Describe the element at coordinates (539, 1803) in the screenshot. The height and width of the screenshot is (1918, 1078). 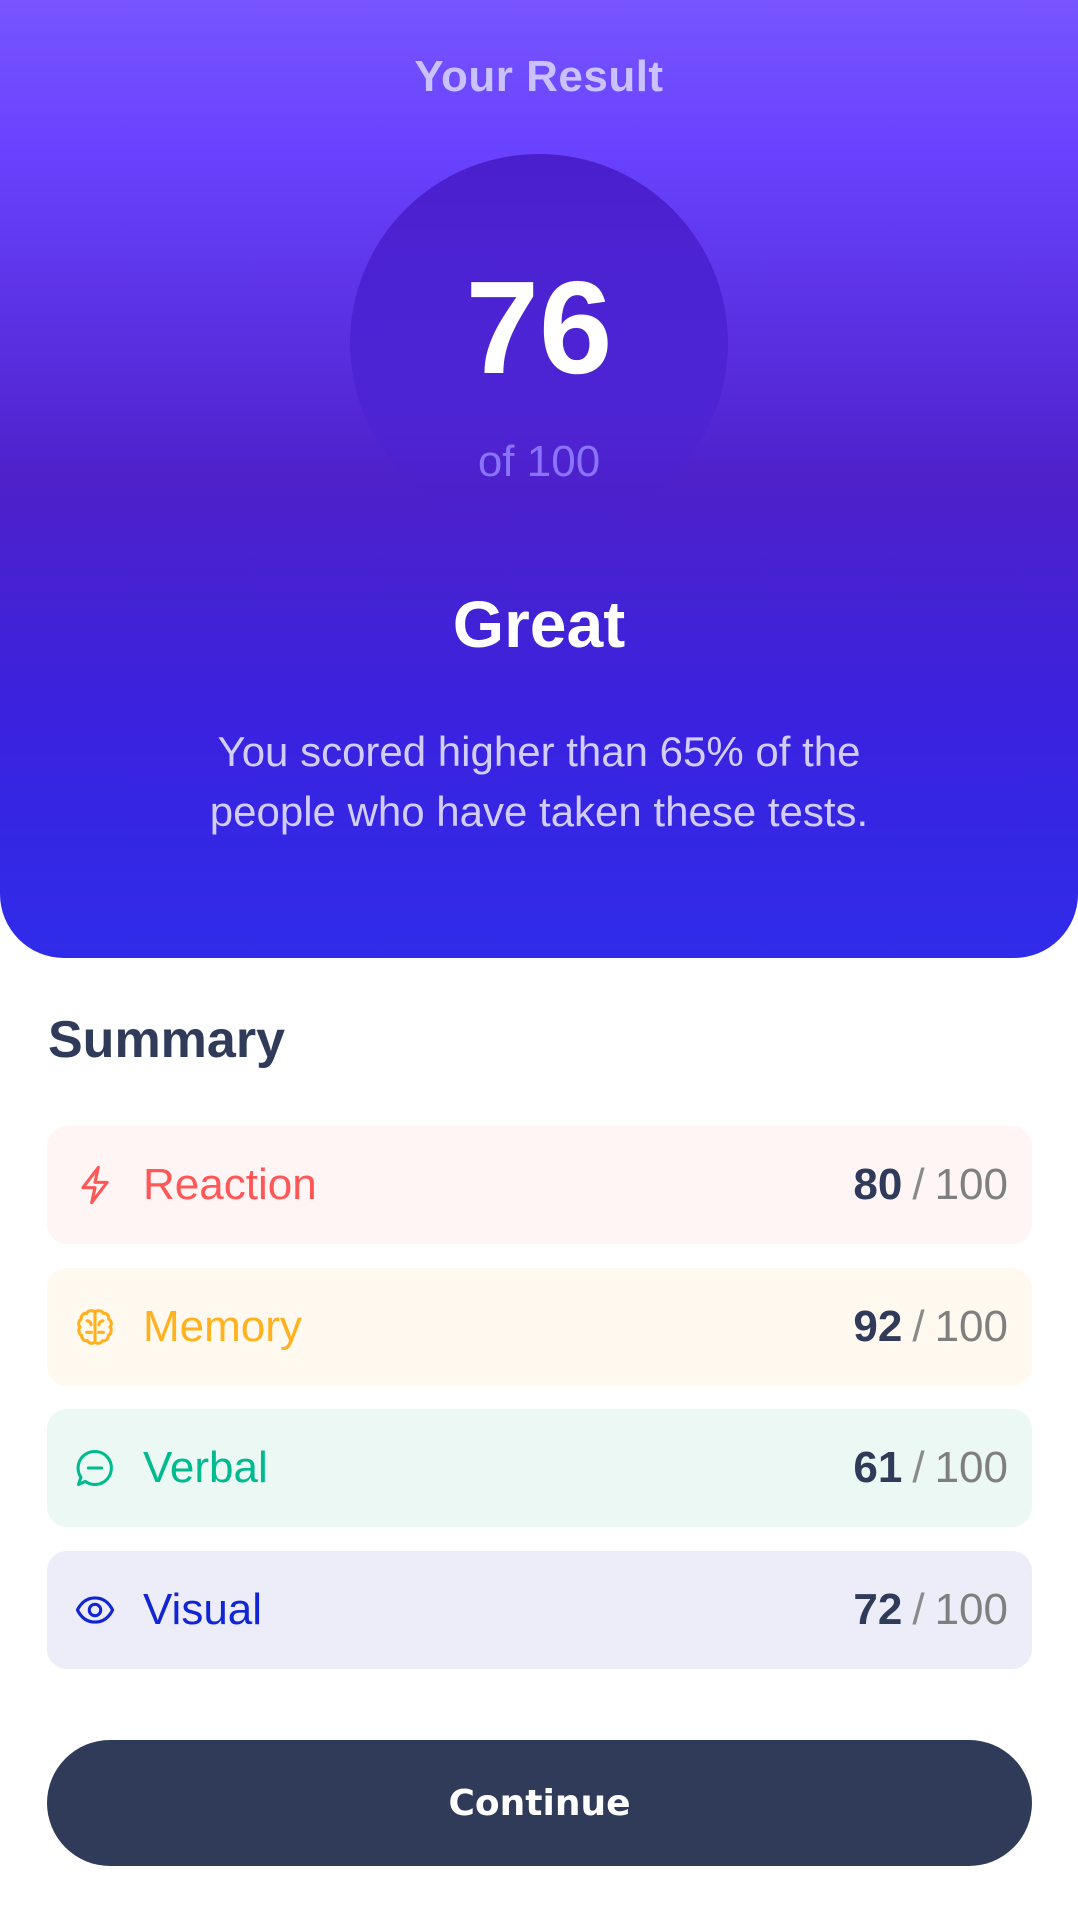
I see `continue-button: Continue` at that location.